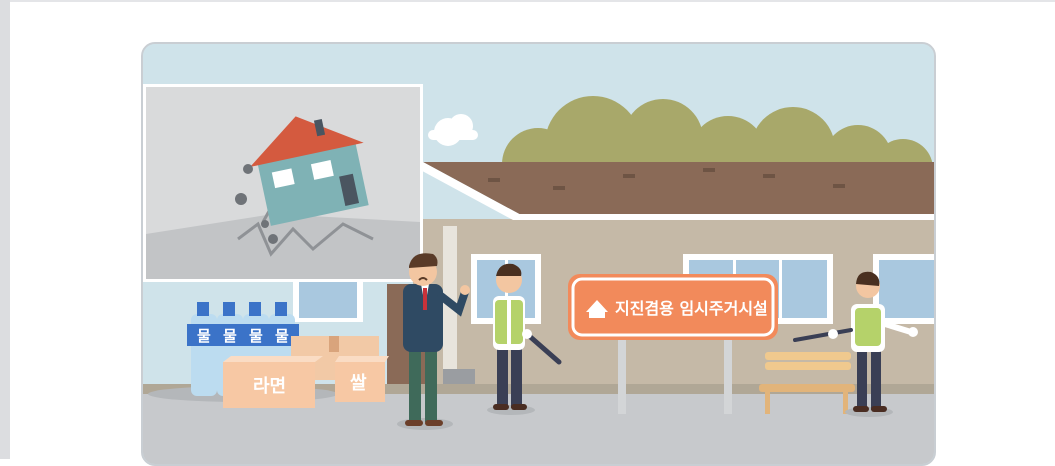 The height and width of the screenshot is (466, 1055). I want to click on top-frame-strip, so click(532, 1).